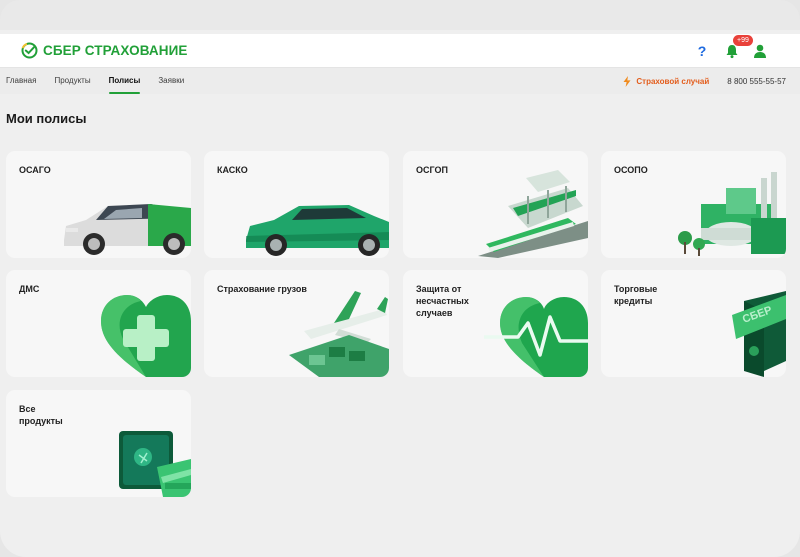  What do you see at coordinates (29, 50) in the screenshot?
I see `sber-logo-icon` at bounding box center [29, 50].